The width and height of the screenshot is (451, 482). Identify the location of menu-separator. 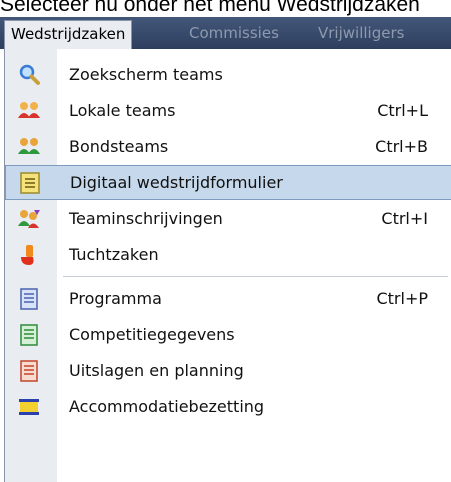
(255, 276).